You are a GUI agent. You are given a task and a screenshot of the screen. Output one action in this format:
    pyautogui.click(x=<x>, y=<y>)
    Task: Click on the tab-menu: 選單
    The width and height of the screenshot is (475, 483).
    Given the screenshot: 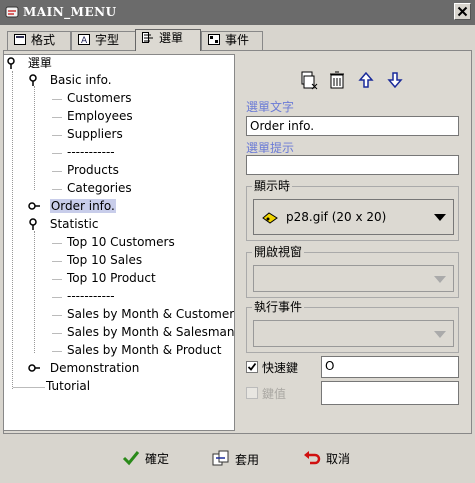 What is the action you would take?
    pyautogui.click(x=168, y=40)
    